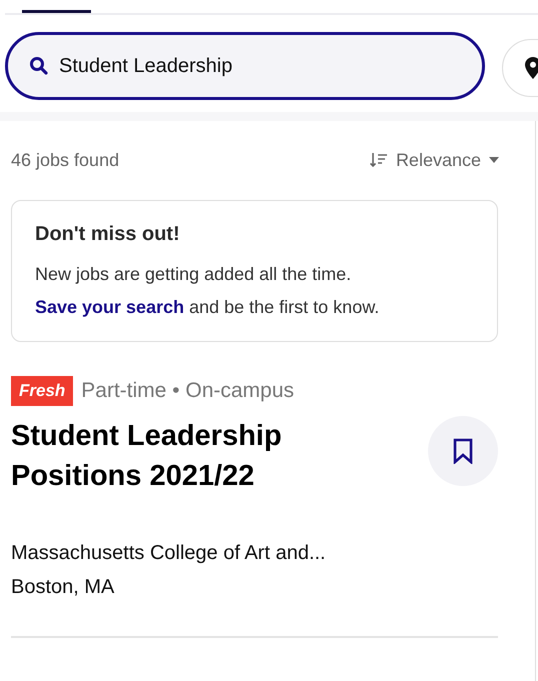  What do you see at coordinates (63, 587) in the screenshot?
I see `job-location: Boston, MA` at bounding box center [63, 587].